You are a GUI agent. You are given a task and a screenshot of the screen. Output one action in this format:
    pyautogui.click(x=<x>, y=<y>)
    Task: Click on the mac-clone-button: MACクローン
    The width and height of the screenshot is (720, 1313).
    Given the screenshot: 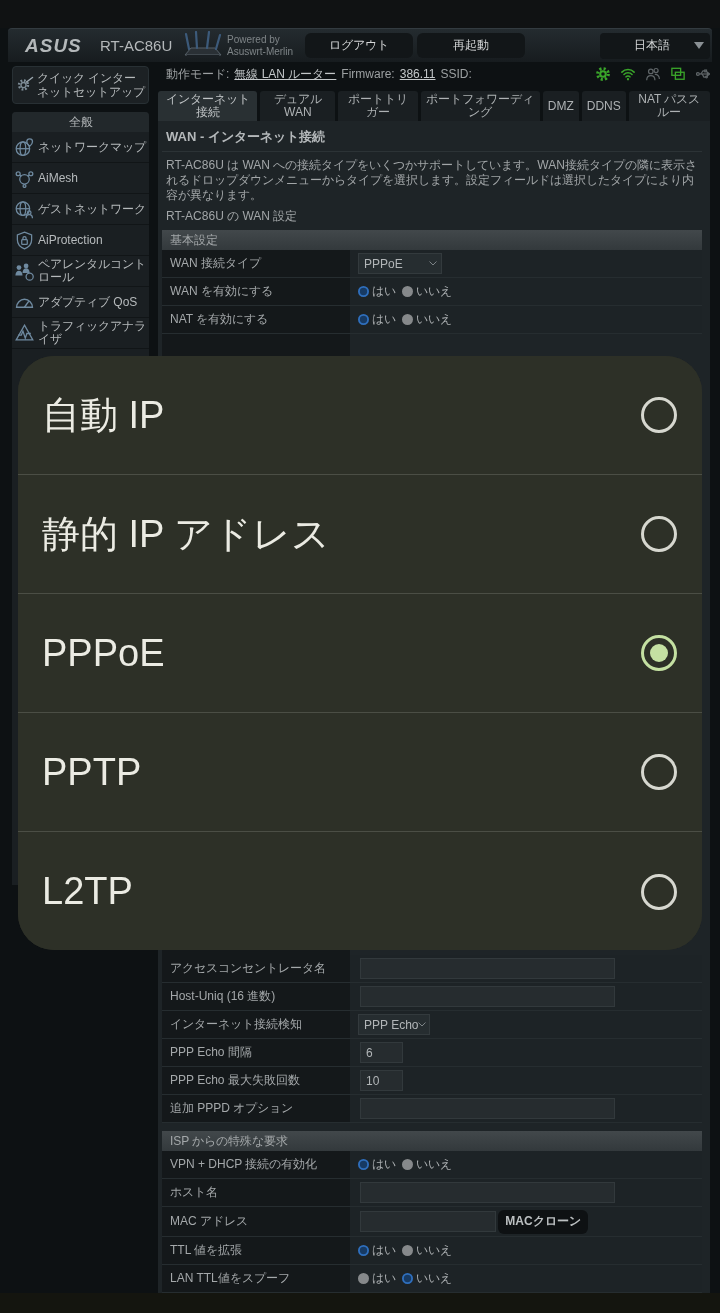 What is the action you would take?
    pyautogui.click(x=543, y=1221)
    